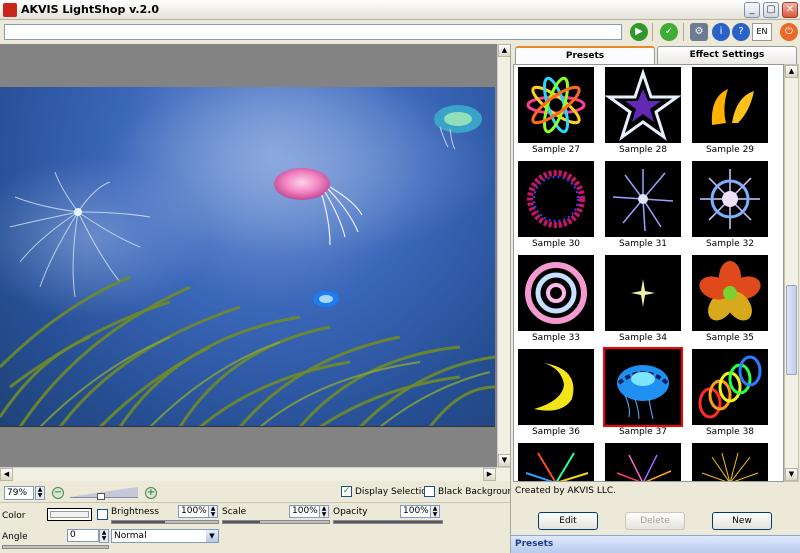 Image resolution: width=800 pixels, height=553 pixels. What do you see at coordinates (789, 32) in the screenshot?
I see `power-icon: ⏻` at bounding box center [789, 32].